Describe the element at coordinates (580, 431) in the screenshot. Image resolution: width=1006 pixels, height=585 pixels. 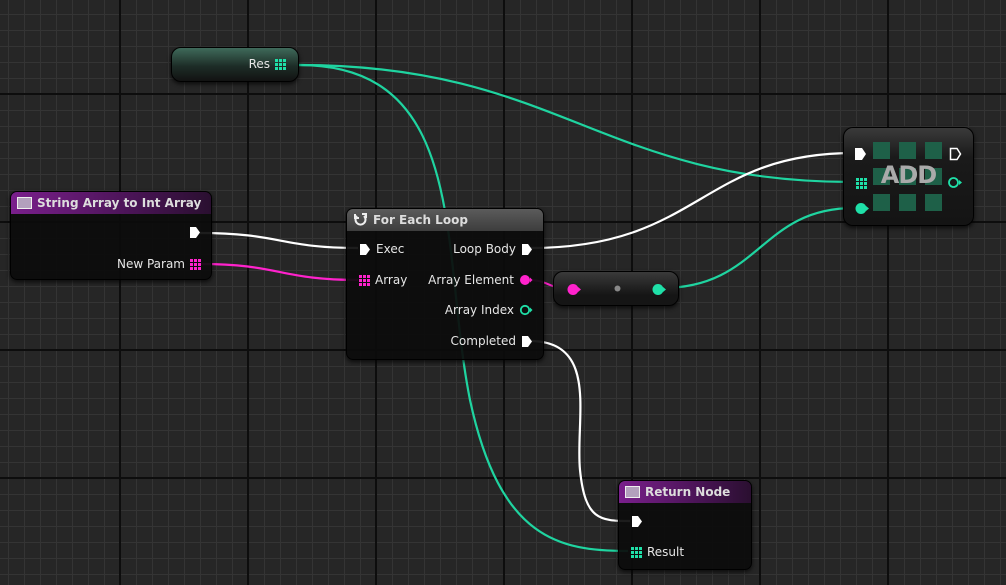
I see `wire-completed` at that location.